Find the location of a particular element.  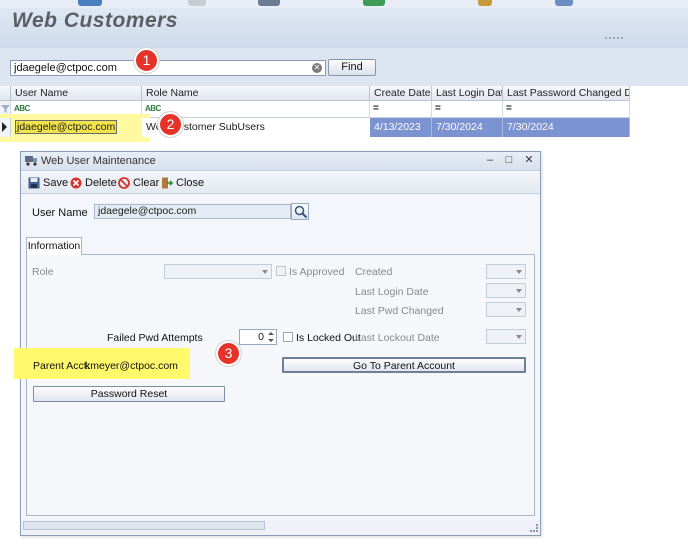

clear-label: Clear is located at coordinates (146, 183).